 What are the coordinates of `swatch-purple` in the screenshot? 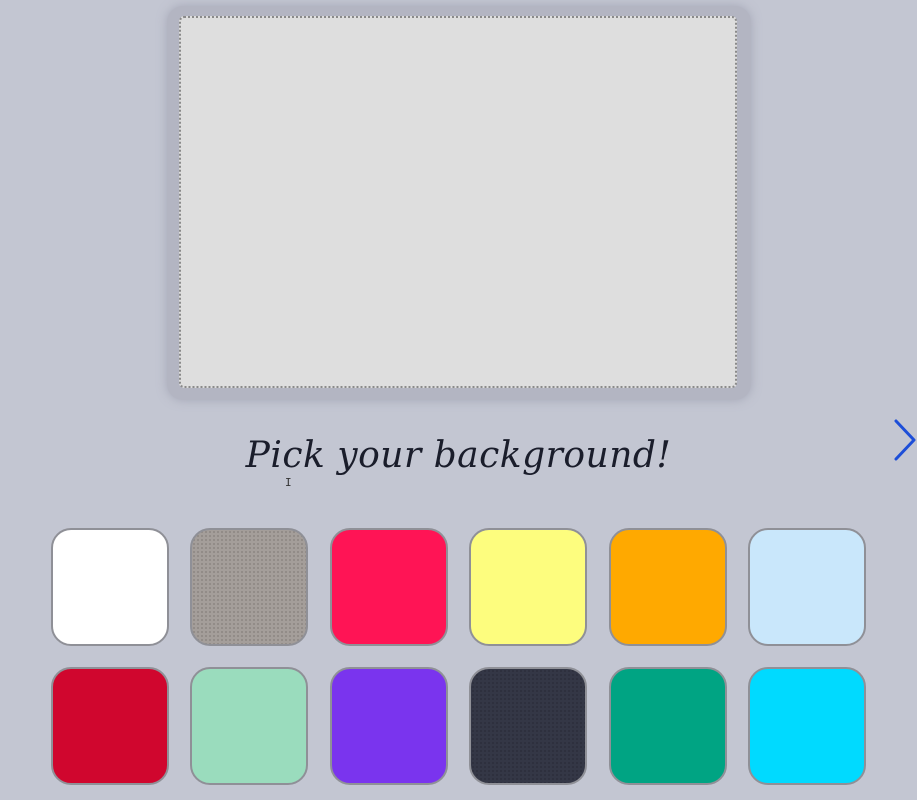 It's located at (389, 726).